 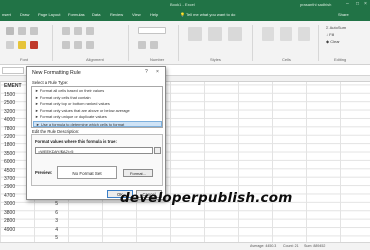 I want to click on align-left-icon, so click(x=66, y=45).